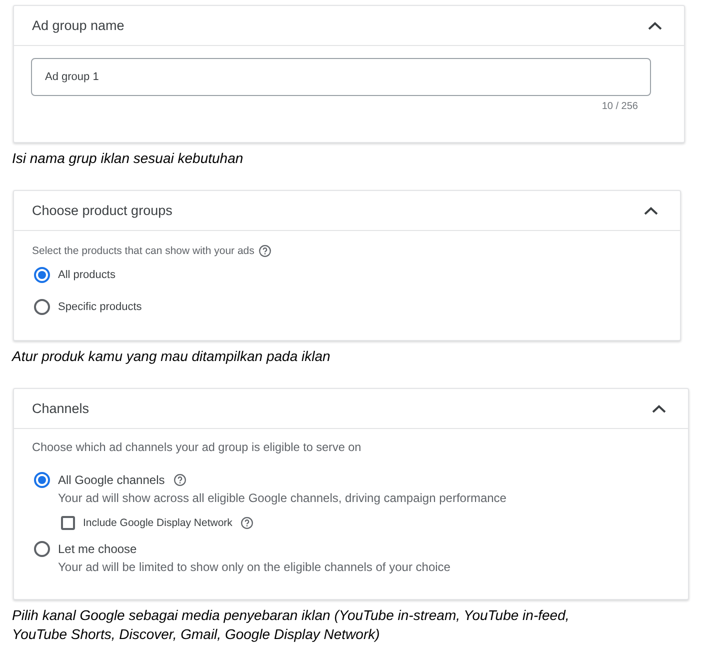  I want to click on option-label: Specific products, so click(100, 307).